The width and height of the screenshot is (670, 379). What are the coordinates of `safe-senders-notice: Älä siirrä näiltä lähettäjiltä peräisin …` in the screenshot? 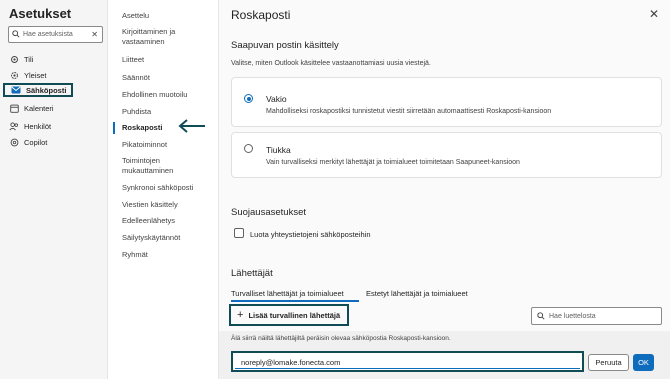 It's located at (341, 338).